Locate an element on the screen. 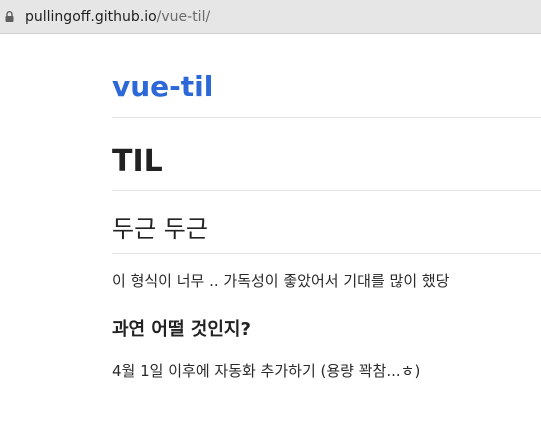  url-host: pullingoff.github.io is located at coordinates (91, 17).